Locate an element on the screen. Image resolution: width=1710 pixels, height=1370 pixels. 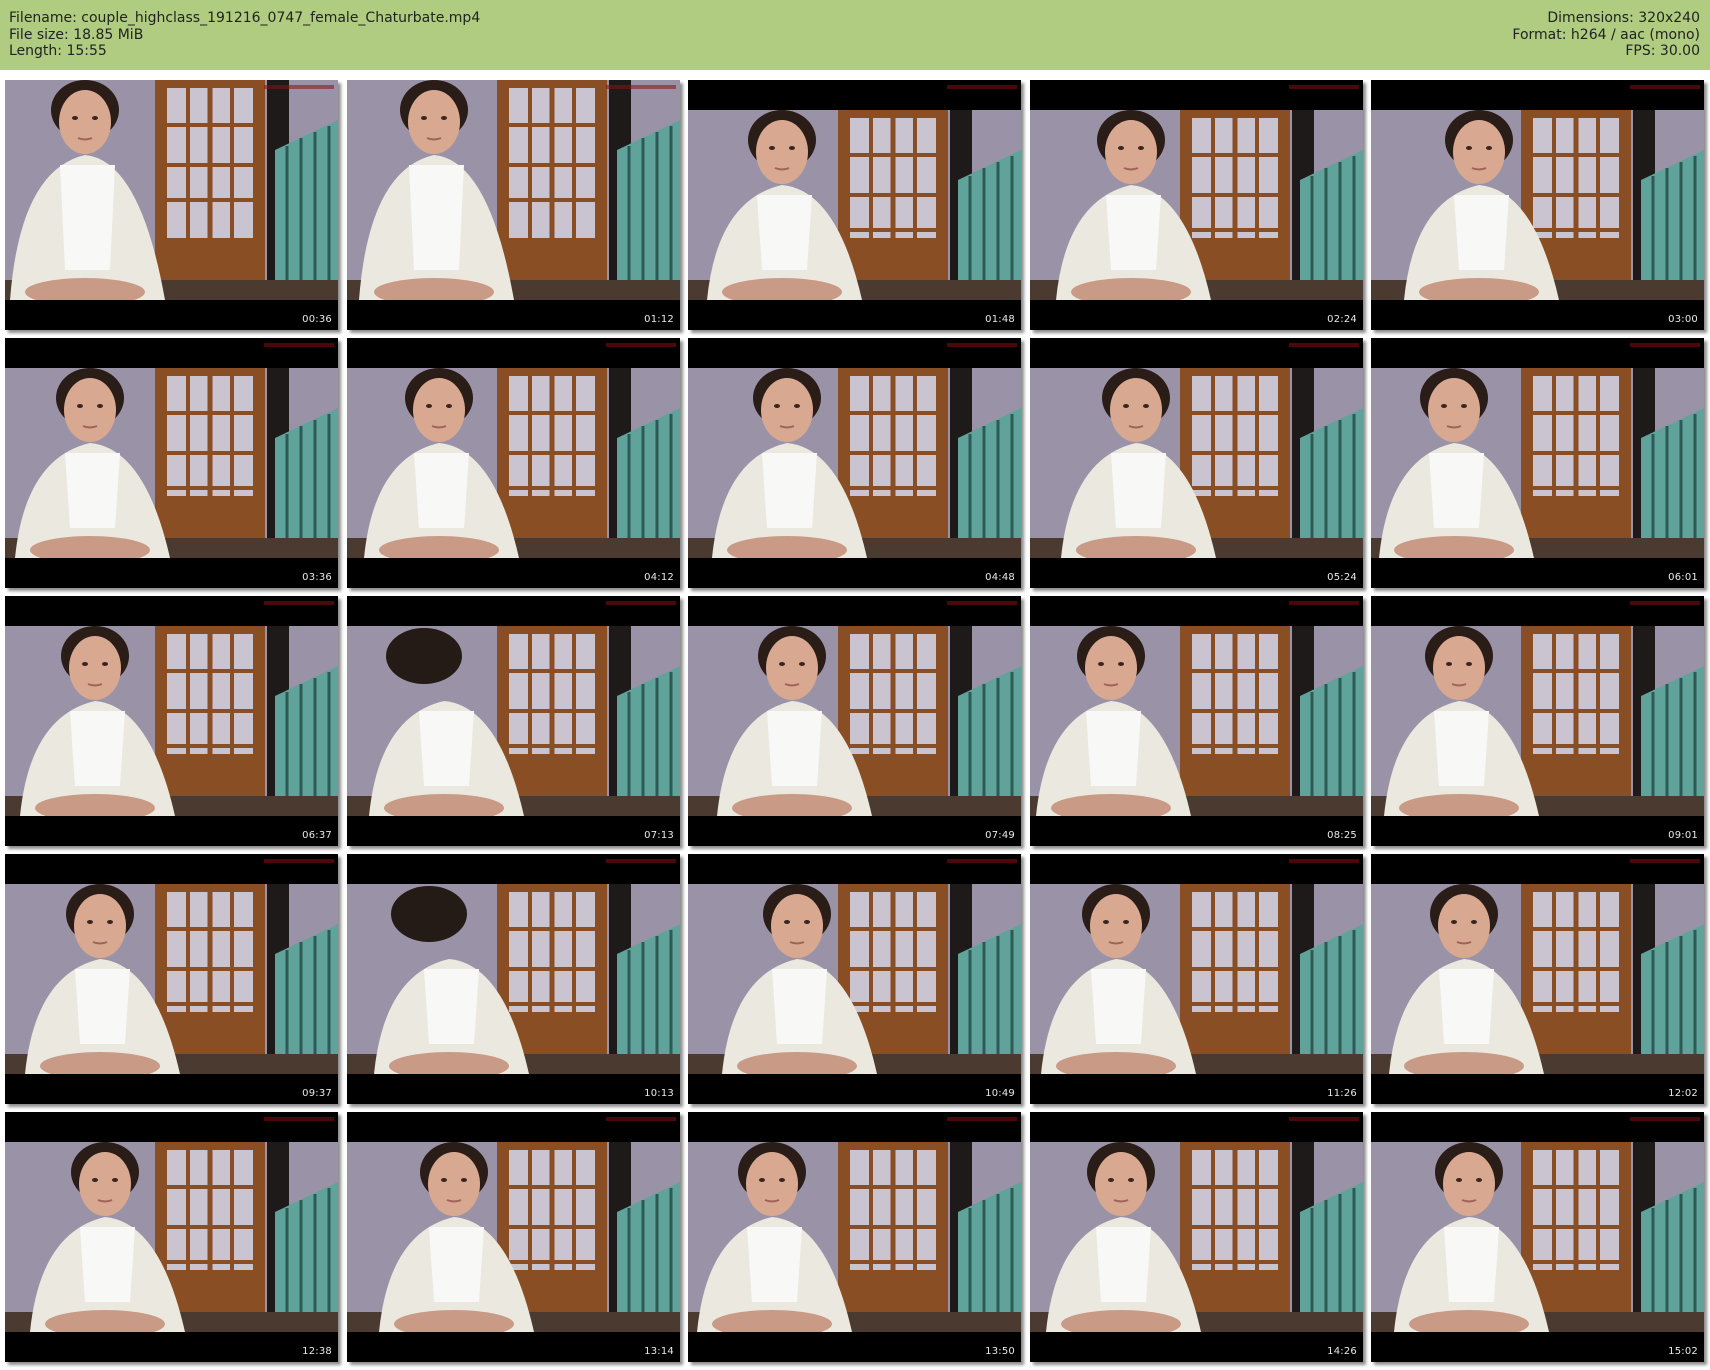
video-thumbnail: 13:50 is located at coordinates (854, 1237).